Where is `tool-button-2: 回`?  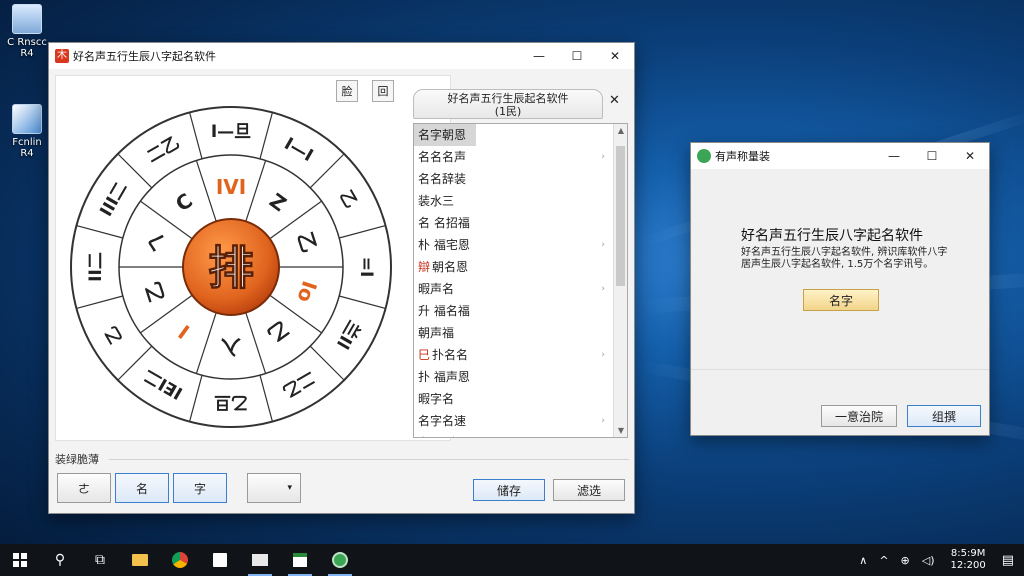 tool-button-2: 回 is located at coordinates (383, 91).